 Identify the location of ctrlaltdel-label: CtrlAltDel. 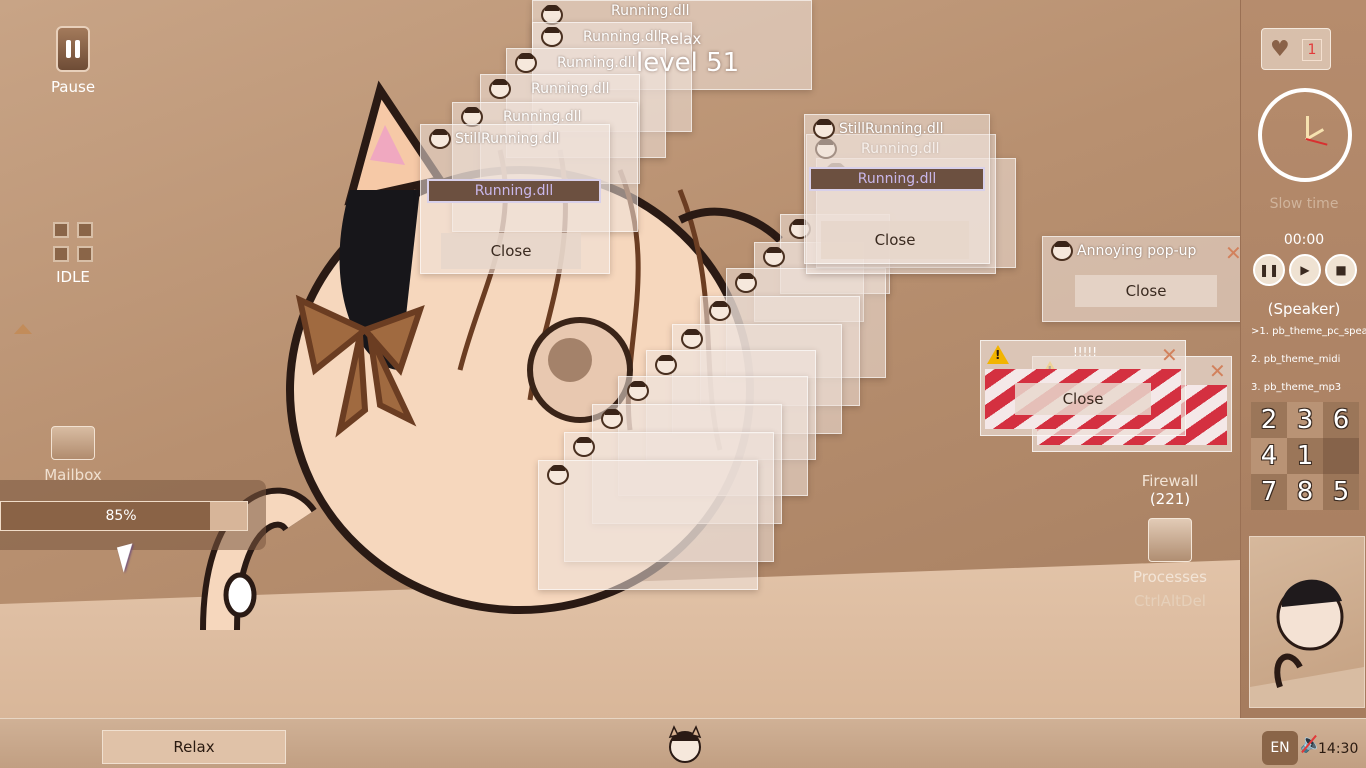
(1170, 601).